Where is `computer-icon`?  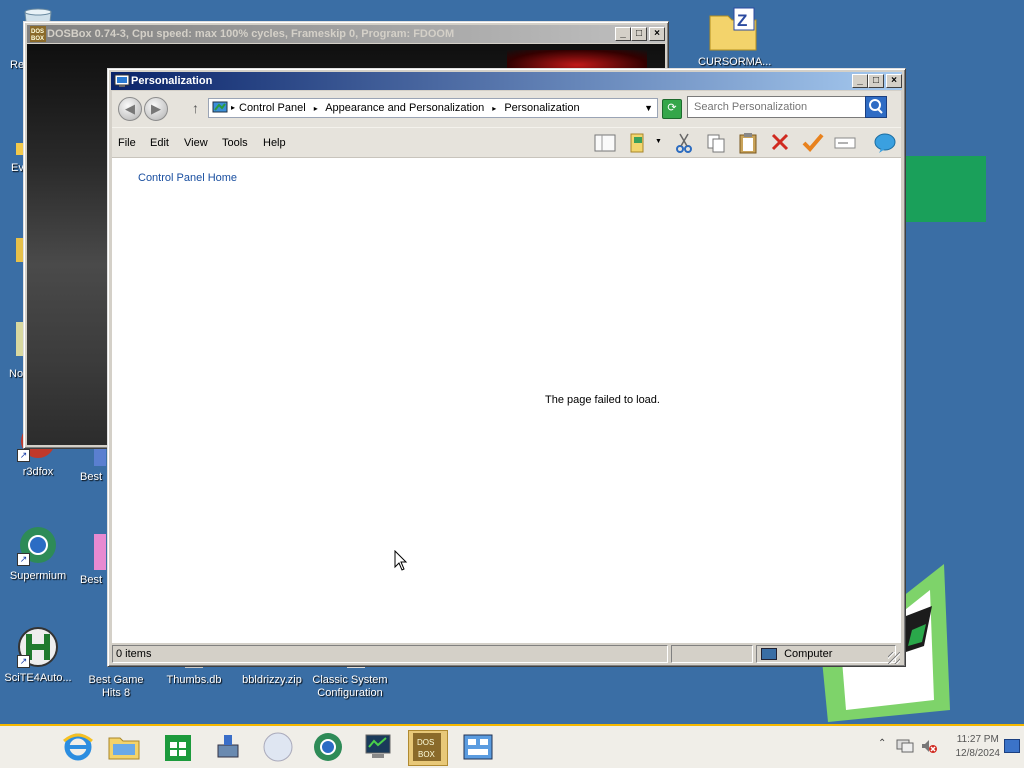
computer-icon is located at coordinates (769, 654).